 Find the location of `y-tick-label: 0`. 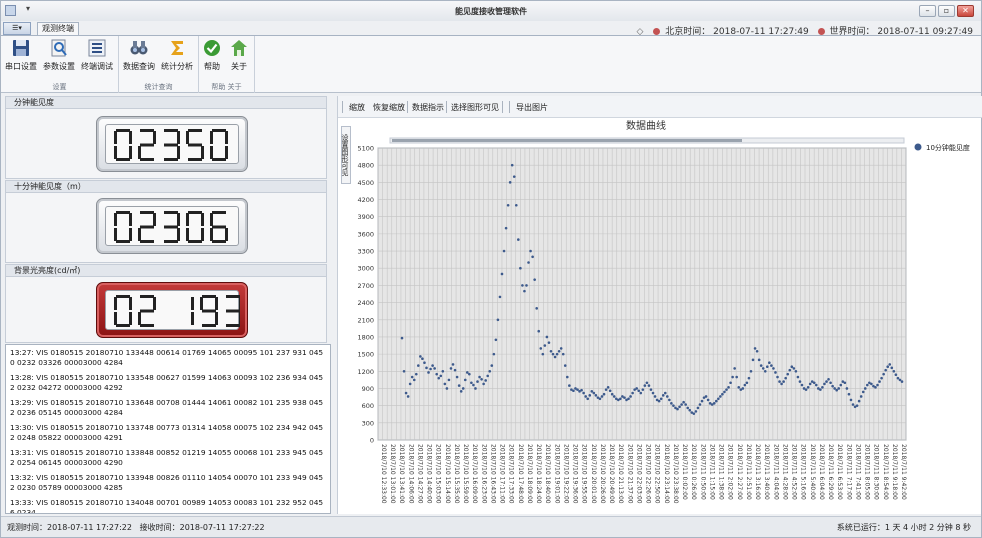

y-tick-label: 0 is located at coordinates (372, 441).